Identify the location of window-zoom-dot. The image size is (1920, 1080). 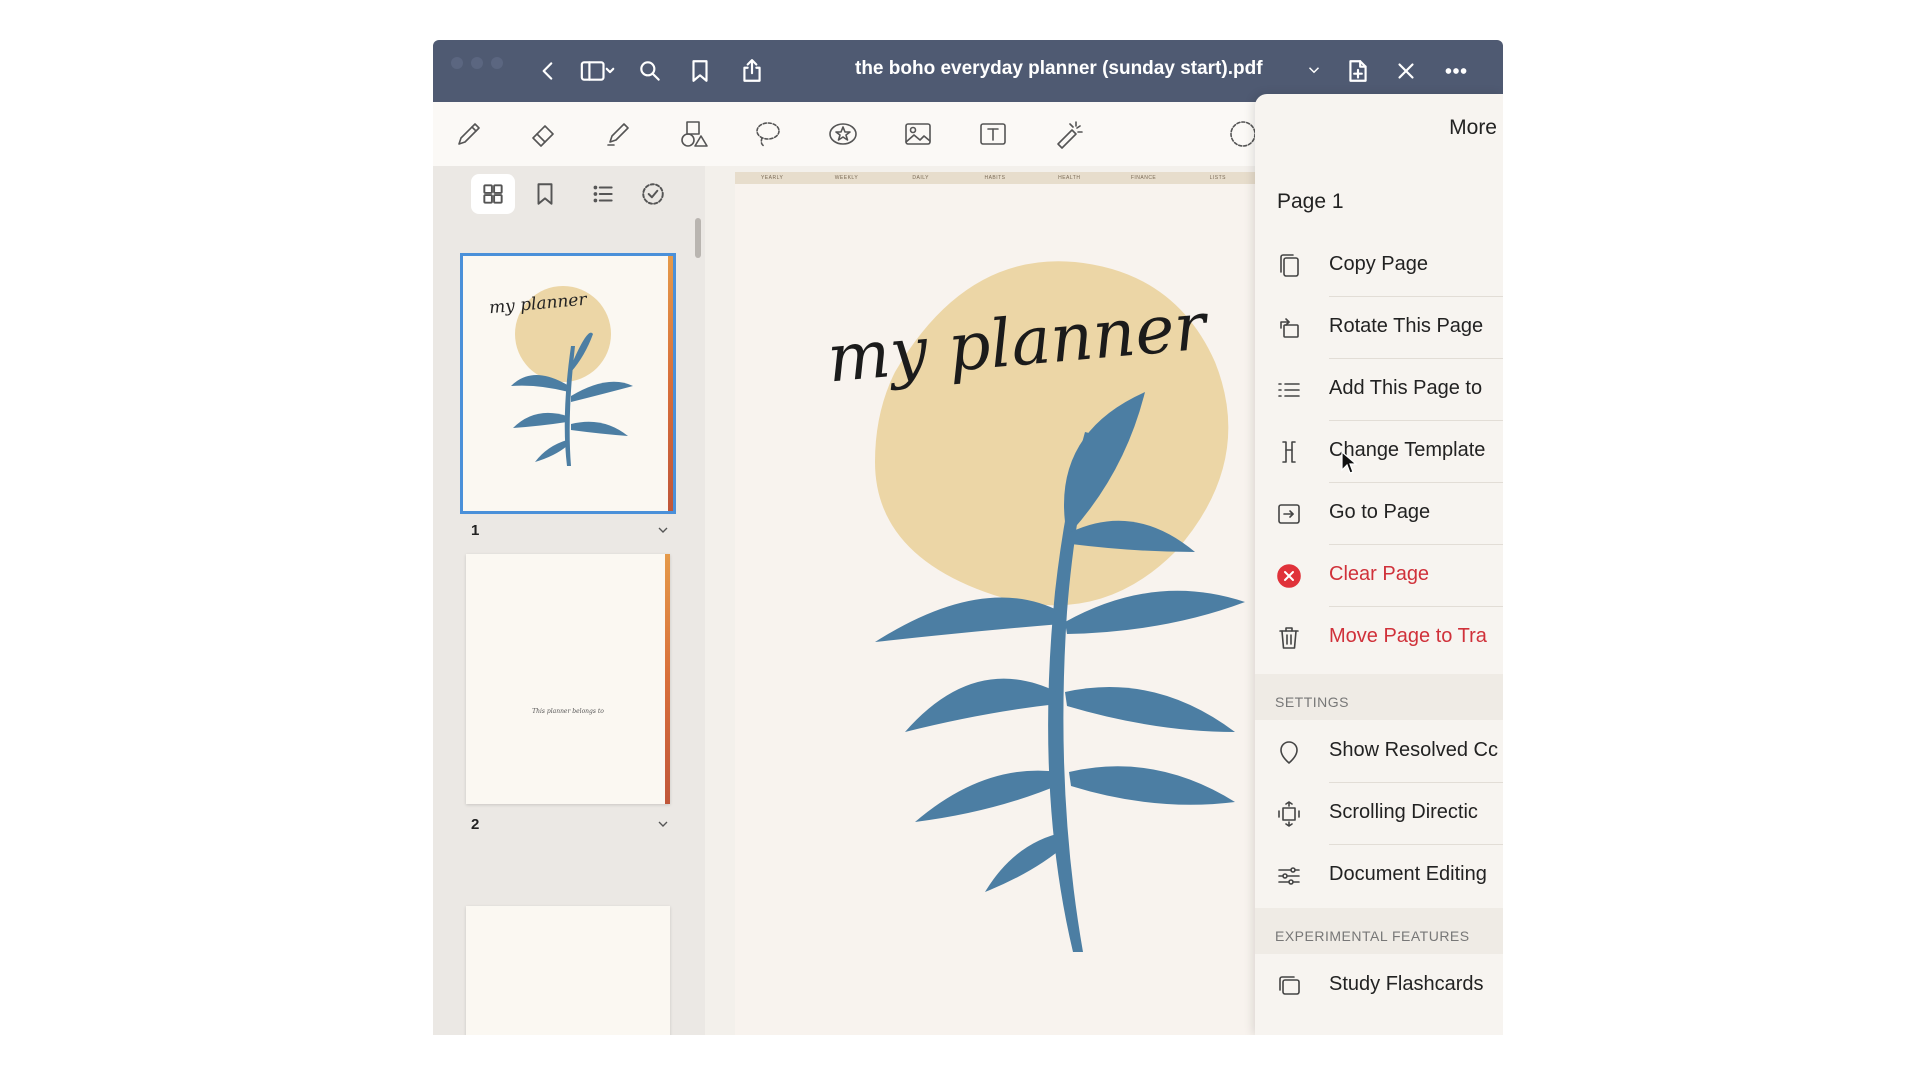
(497, 63).